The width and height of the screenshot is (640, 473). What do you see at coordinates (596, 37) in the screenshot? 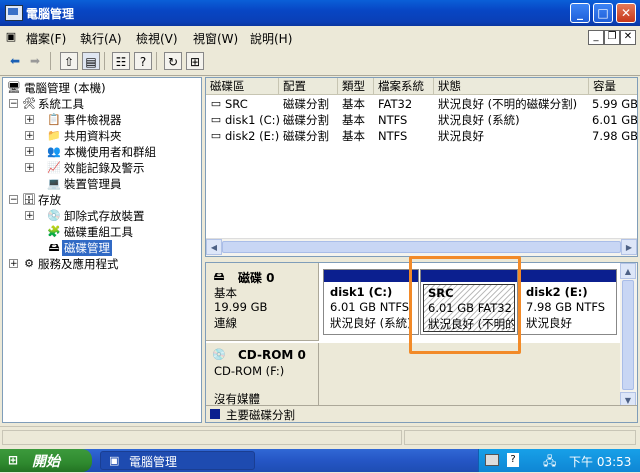
I see `mdi-minimize-button: _` at bounding box center [596, 37].